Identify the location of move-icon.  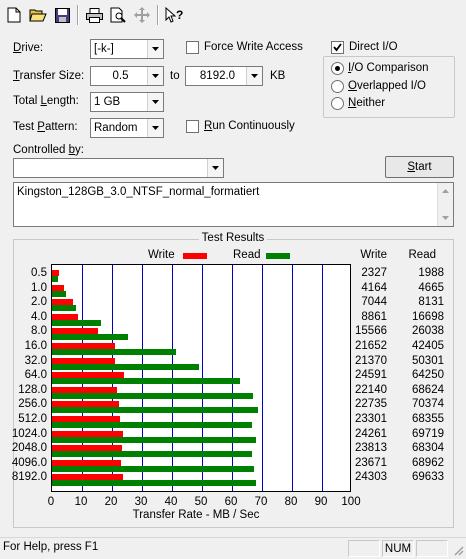
(142, 15).